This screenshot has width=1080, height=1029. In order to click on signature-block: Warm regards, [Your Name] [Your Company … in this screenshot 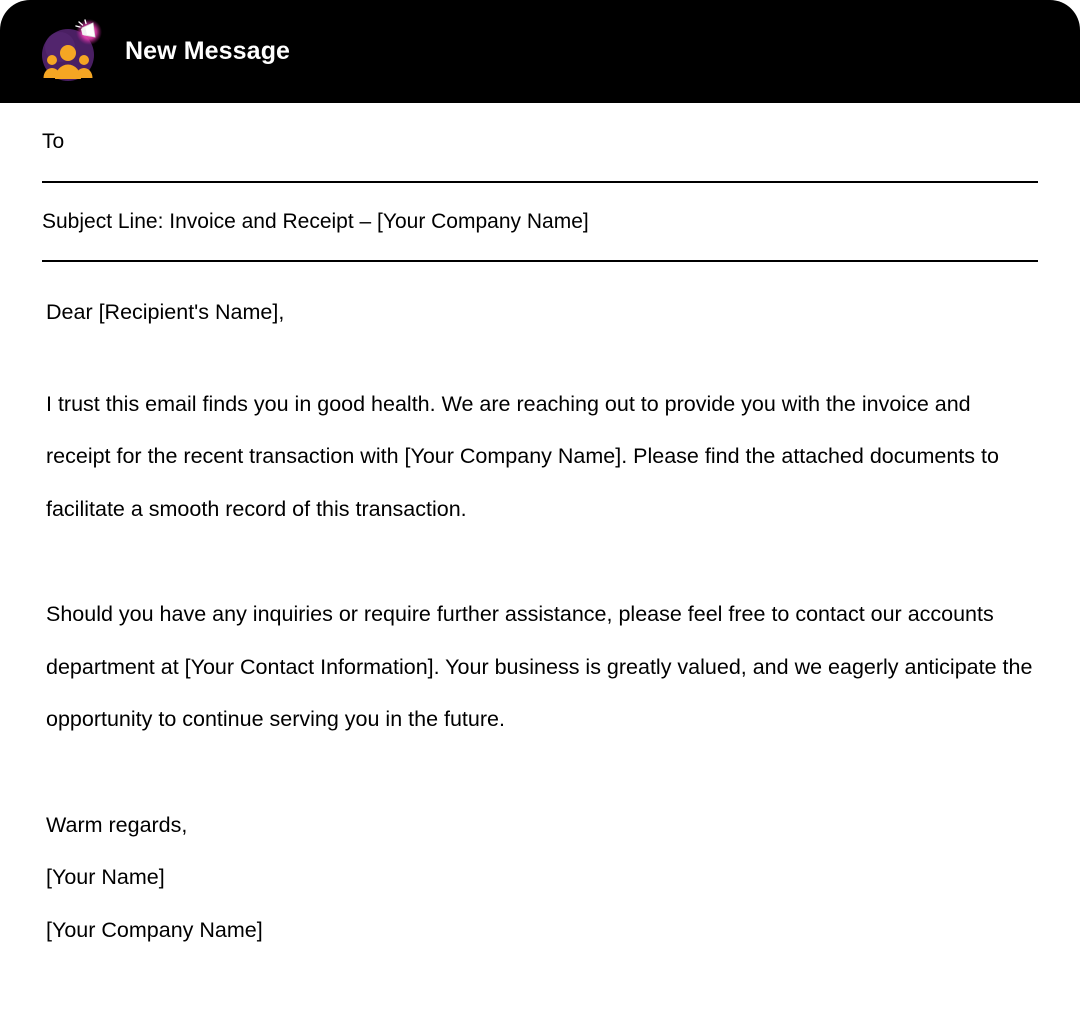, I will do `click(540, 878)`.